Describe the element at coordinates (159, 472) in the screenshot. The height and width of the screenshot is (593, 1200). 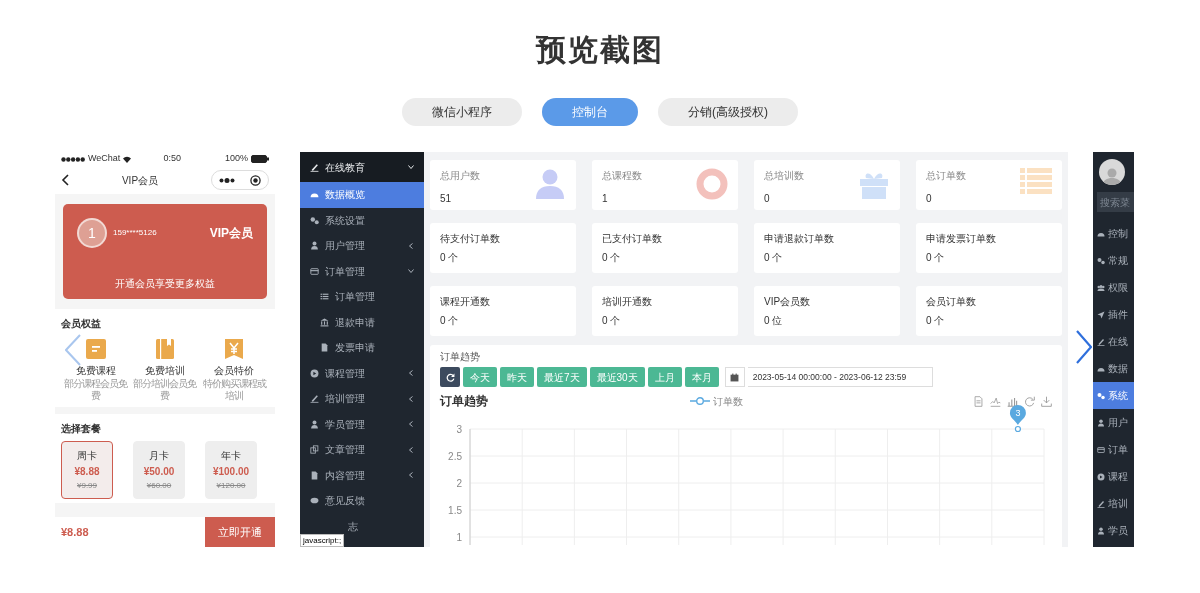
I see `plan-price: ¥50.00` at that location.